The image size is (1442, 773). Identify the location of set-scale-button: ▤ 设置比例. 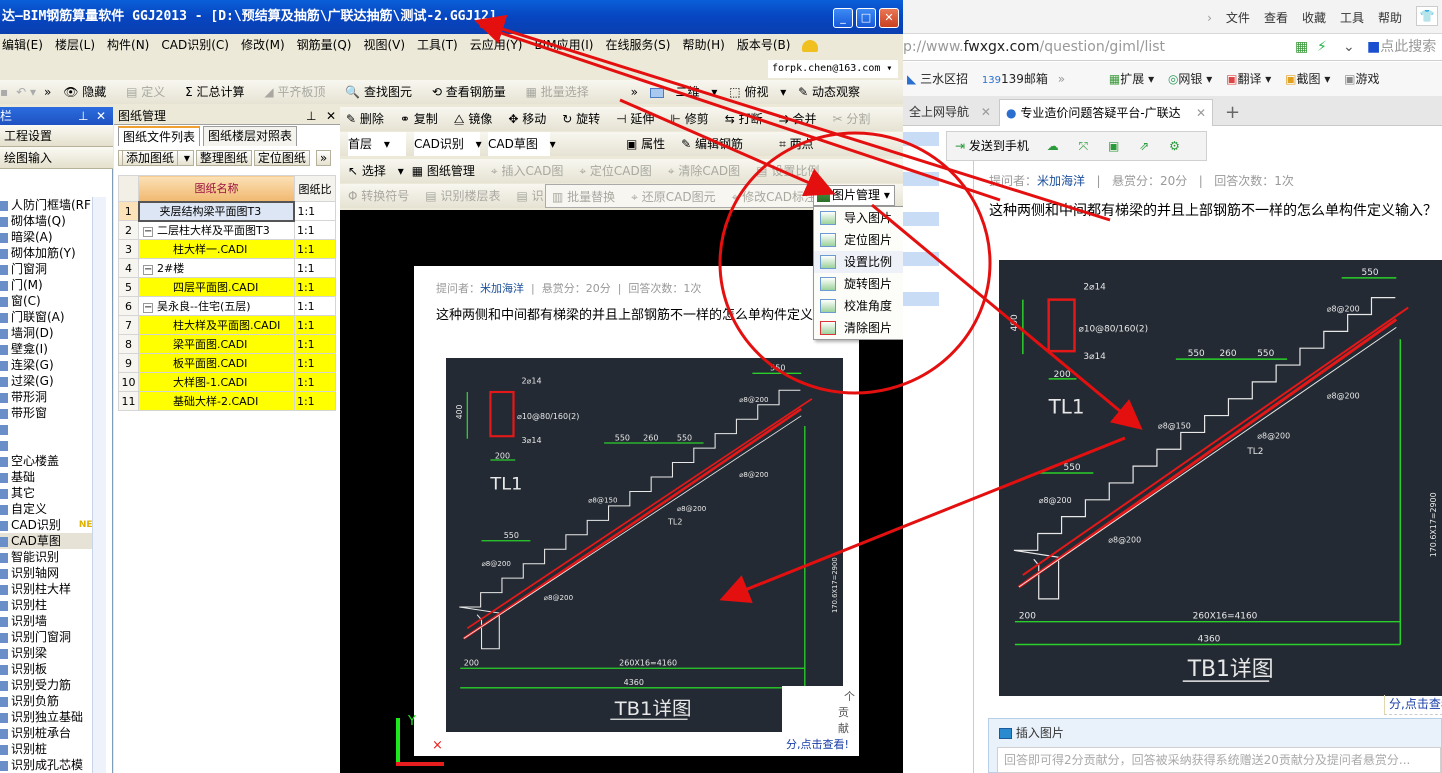
(791, 171).